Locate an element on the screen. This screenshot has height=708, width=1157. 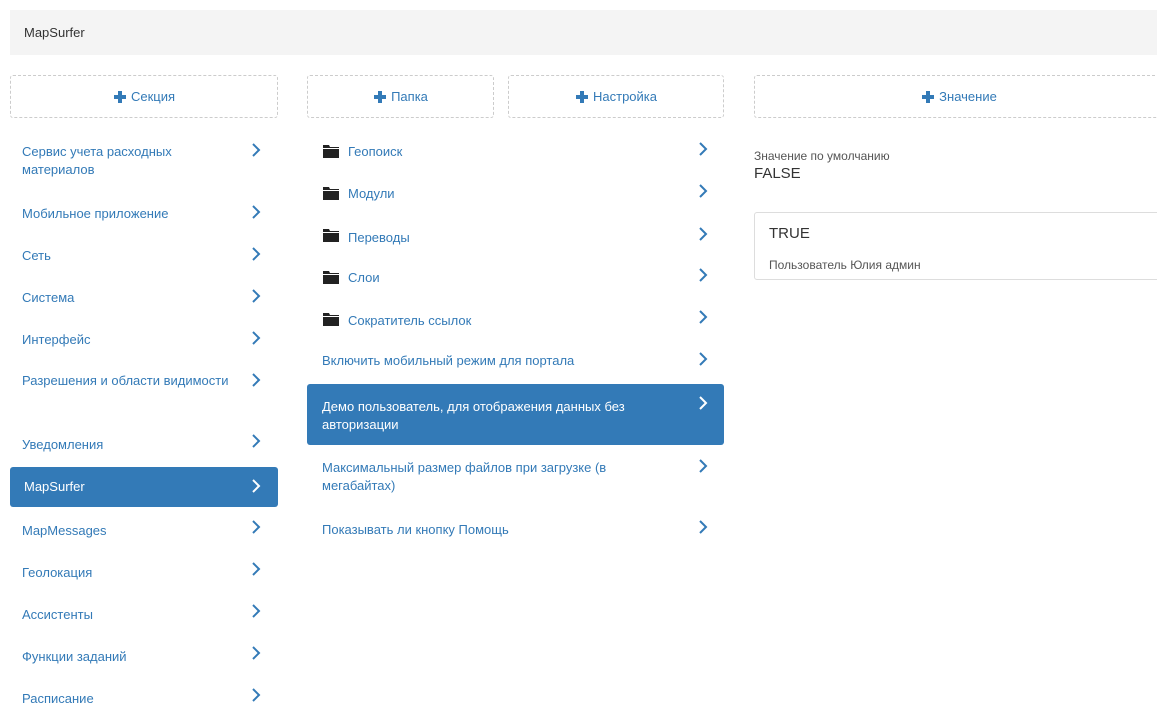
add-setting-button: Настройка is located at coordinates (616, 96).